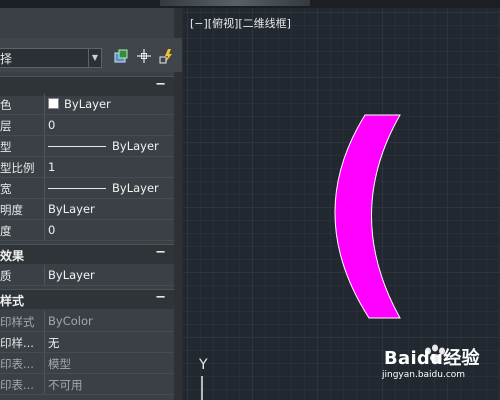 Image resolution: width=500 pixels, height=400 pixels. Describe the element at coordinates (6, 276) in the screenshot. I see `prop-label: 质` at that location.